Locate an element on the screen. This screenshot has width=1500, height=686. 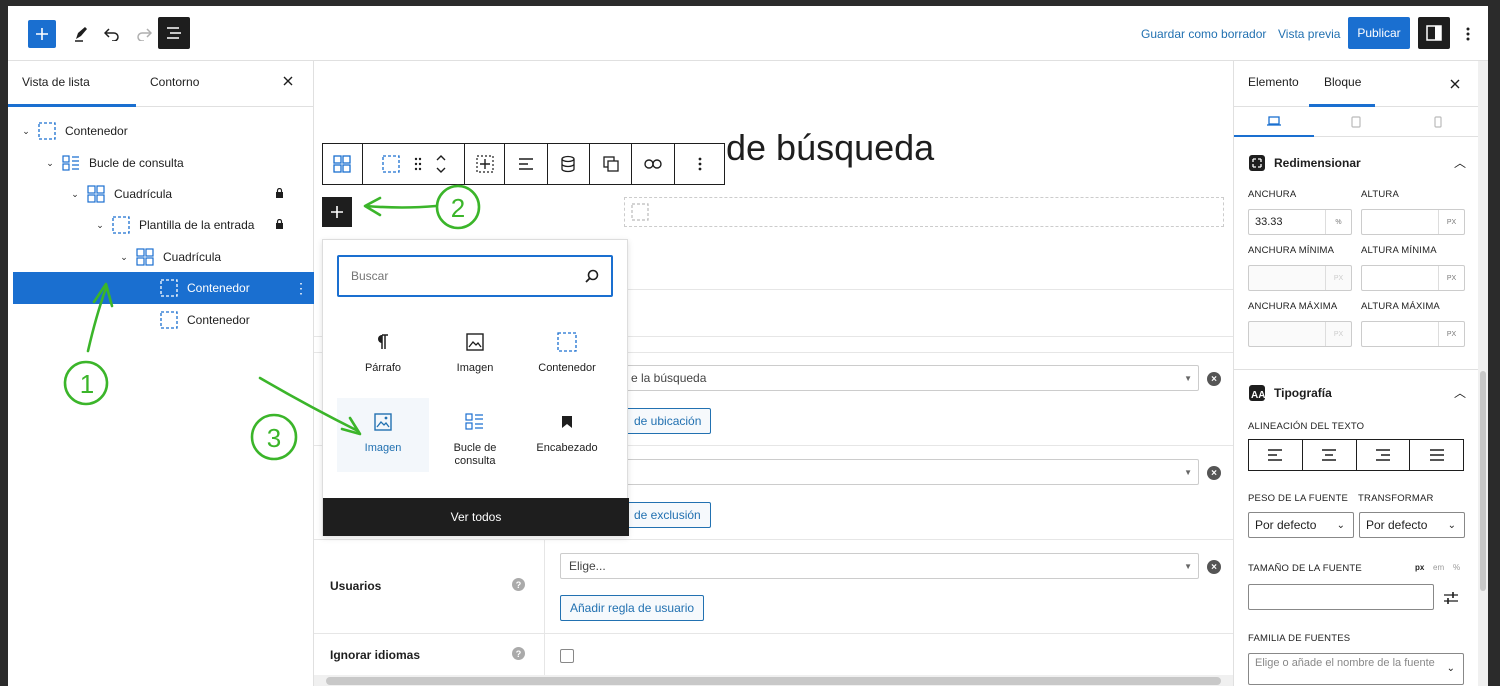
block-options-button is located at coordinates (699, 164).